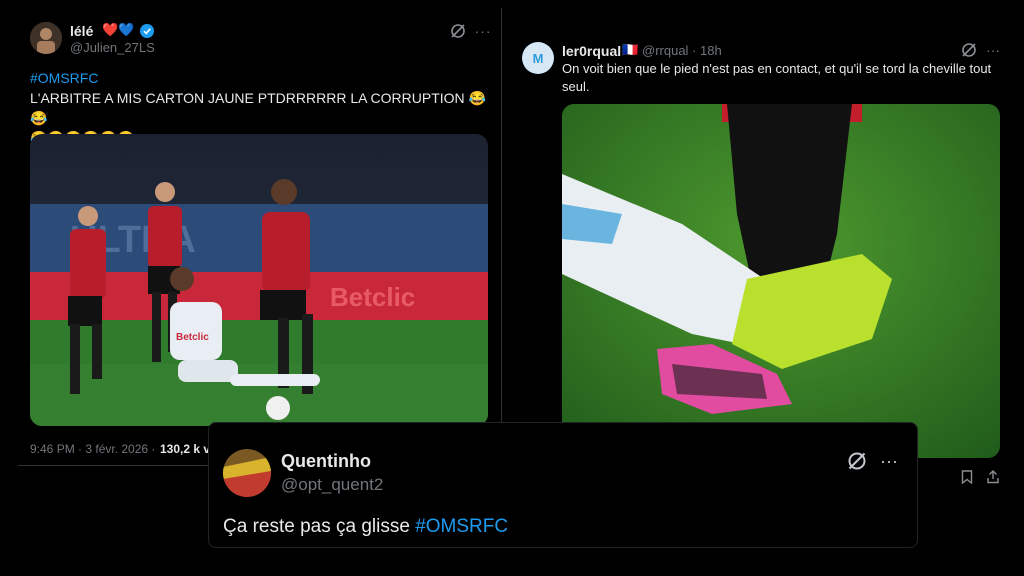 This screenshot has height=576, width=1024. I want to click on tweet-body: Ça reste pas ça glisse, so click(316, 526).